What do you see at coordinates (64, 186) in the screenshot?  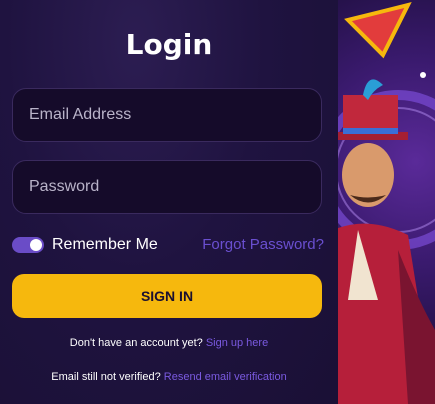 I see `password-placeholder: Password` at bounding box center [64, 186].